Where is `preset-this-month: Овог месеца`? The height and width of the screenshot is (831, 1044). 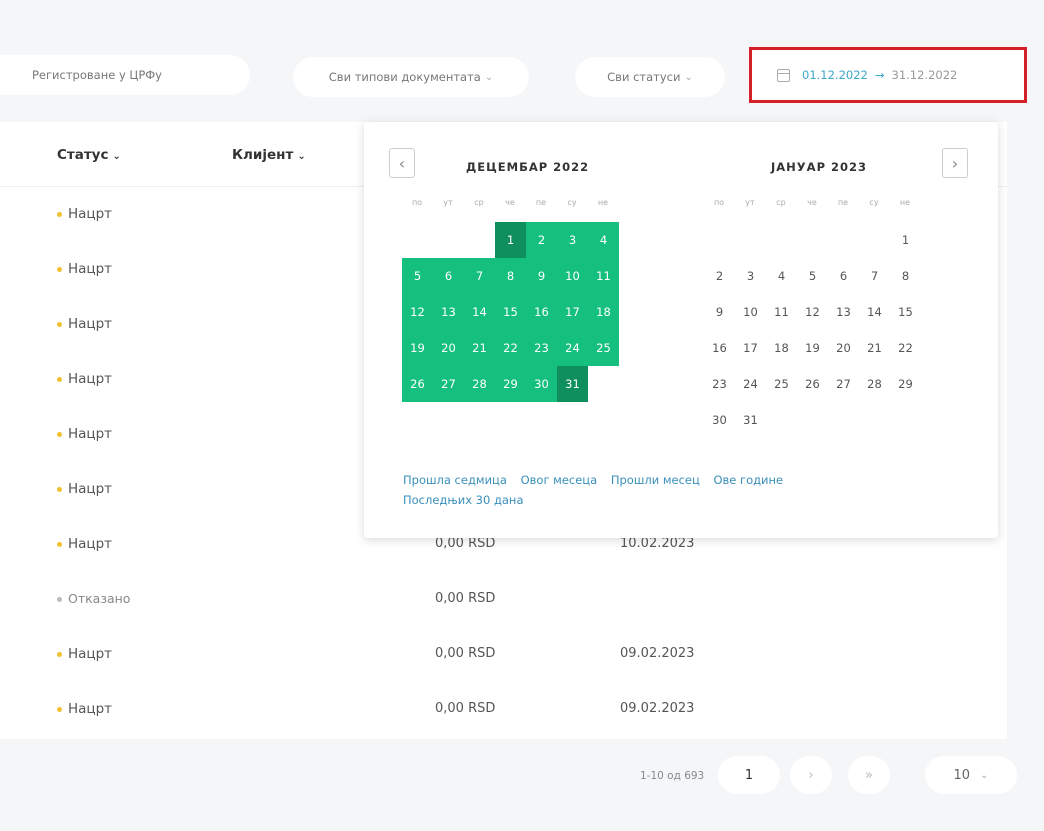 preset-this-month: Овог месеца is located at coordinates (559, 480).